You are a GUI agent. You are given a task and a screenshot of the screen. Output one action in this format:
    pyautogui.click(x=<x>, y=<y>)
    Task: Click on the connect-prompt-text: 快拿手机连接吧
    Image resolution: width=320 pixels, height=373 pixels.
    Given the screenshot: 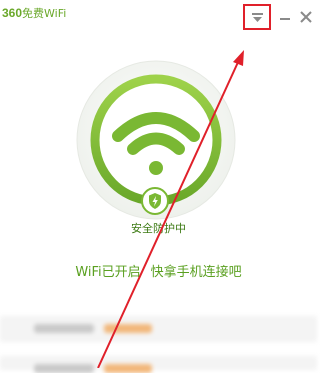 What is the action you would take?
    pyautogui.click(x=196, y=272)
    